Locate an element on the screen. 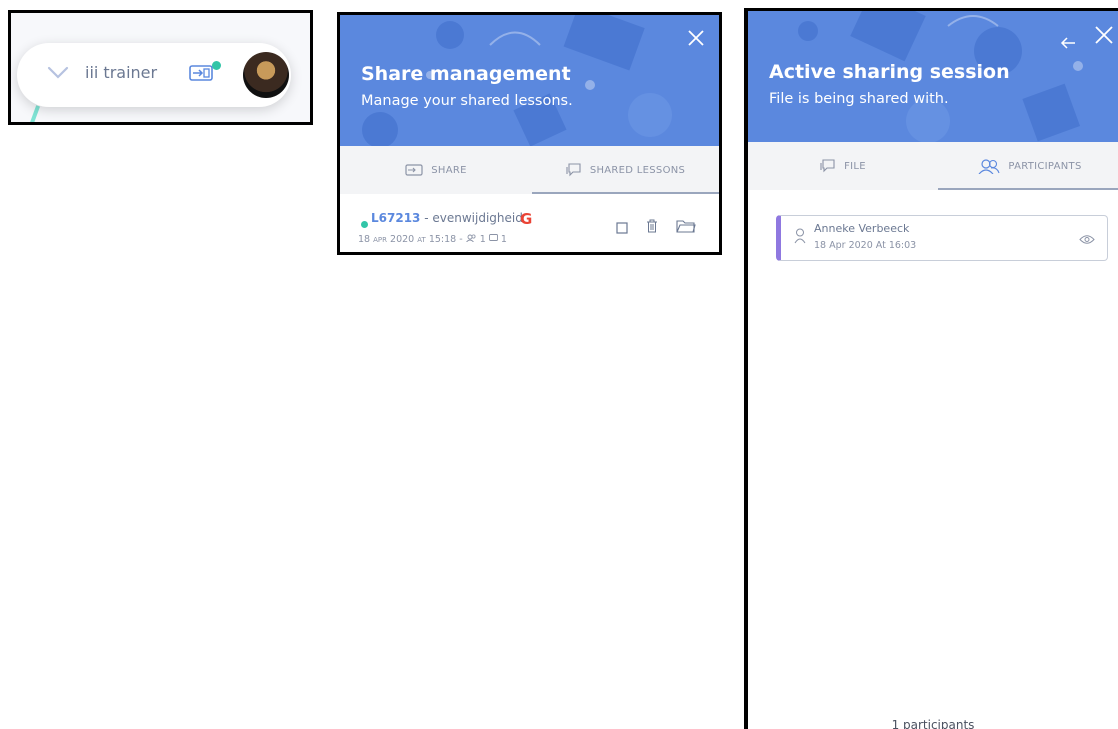  lesson-date-at: AT is located at coordinates (421, 240).